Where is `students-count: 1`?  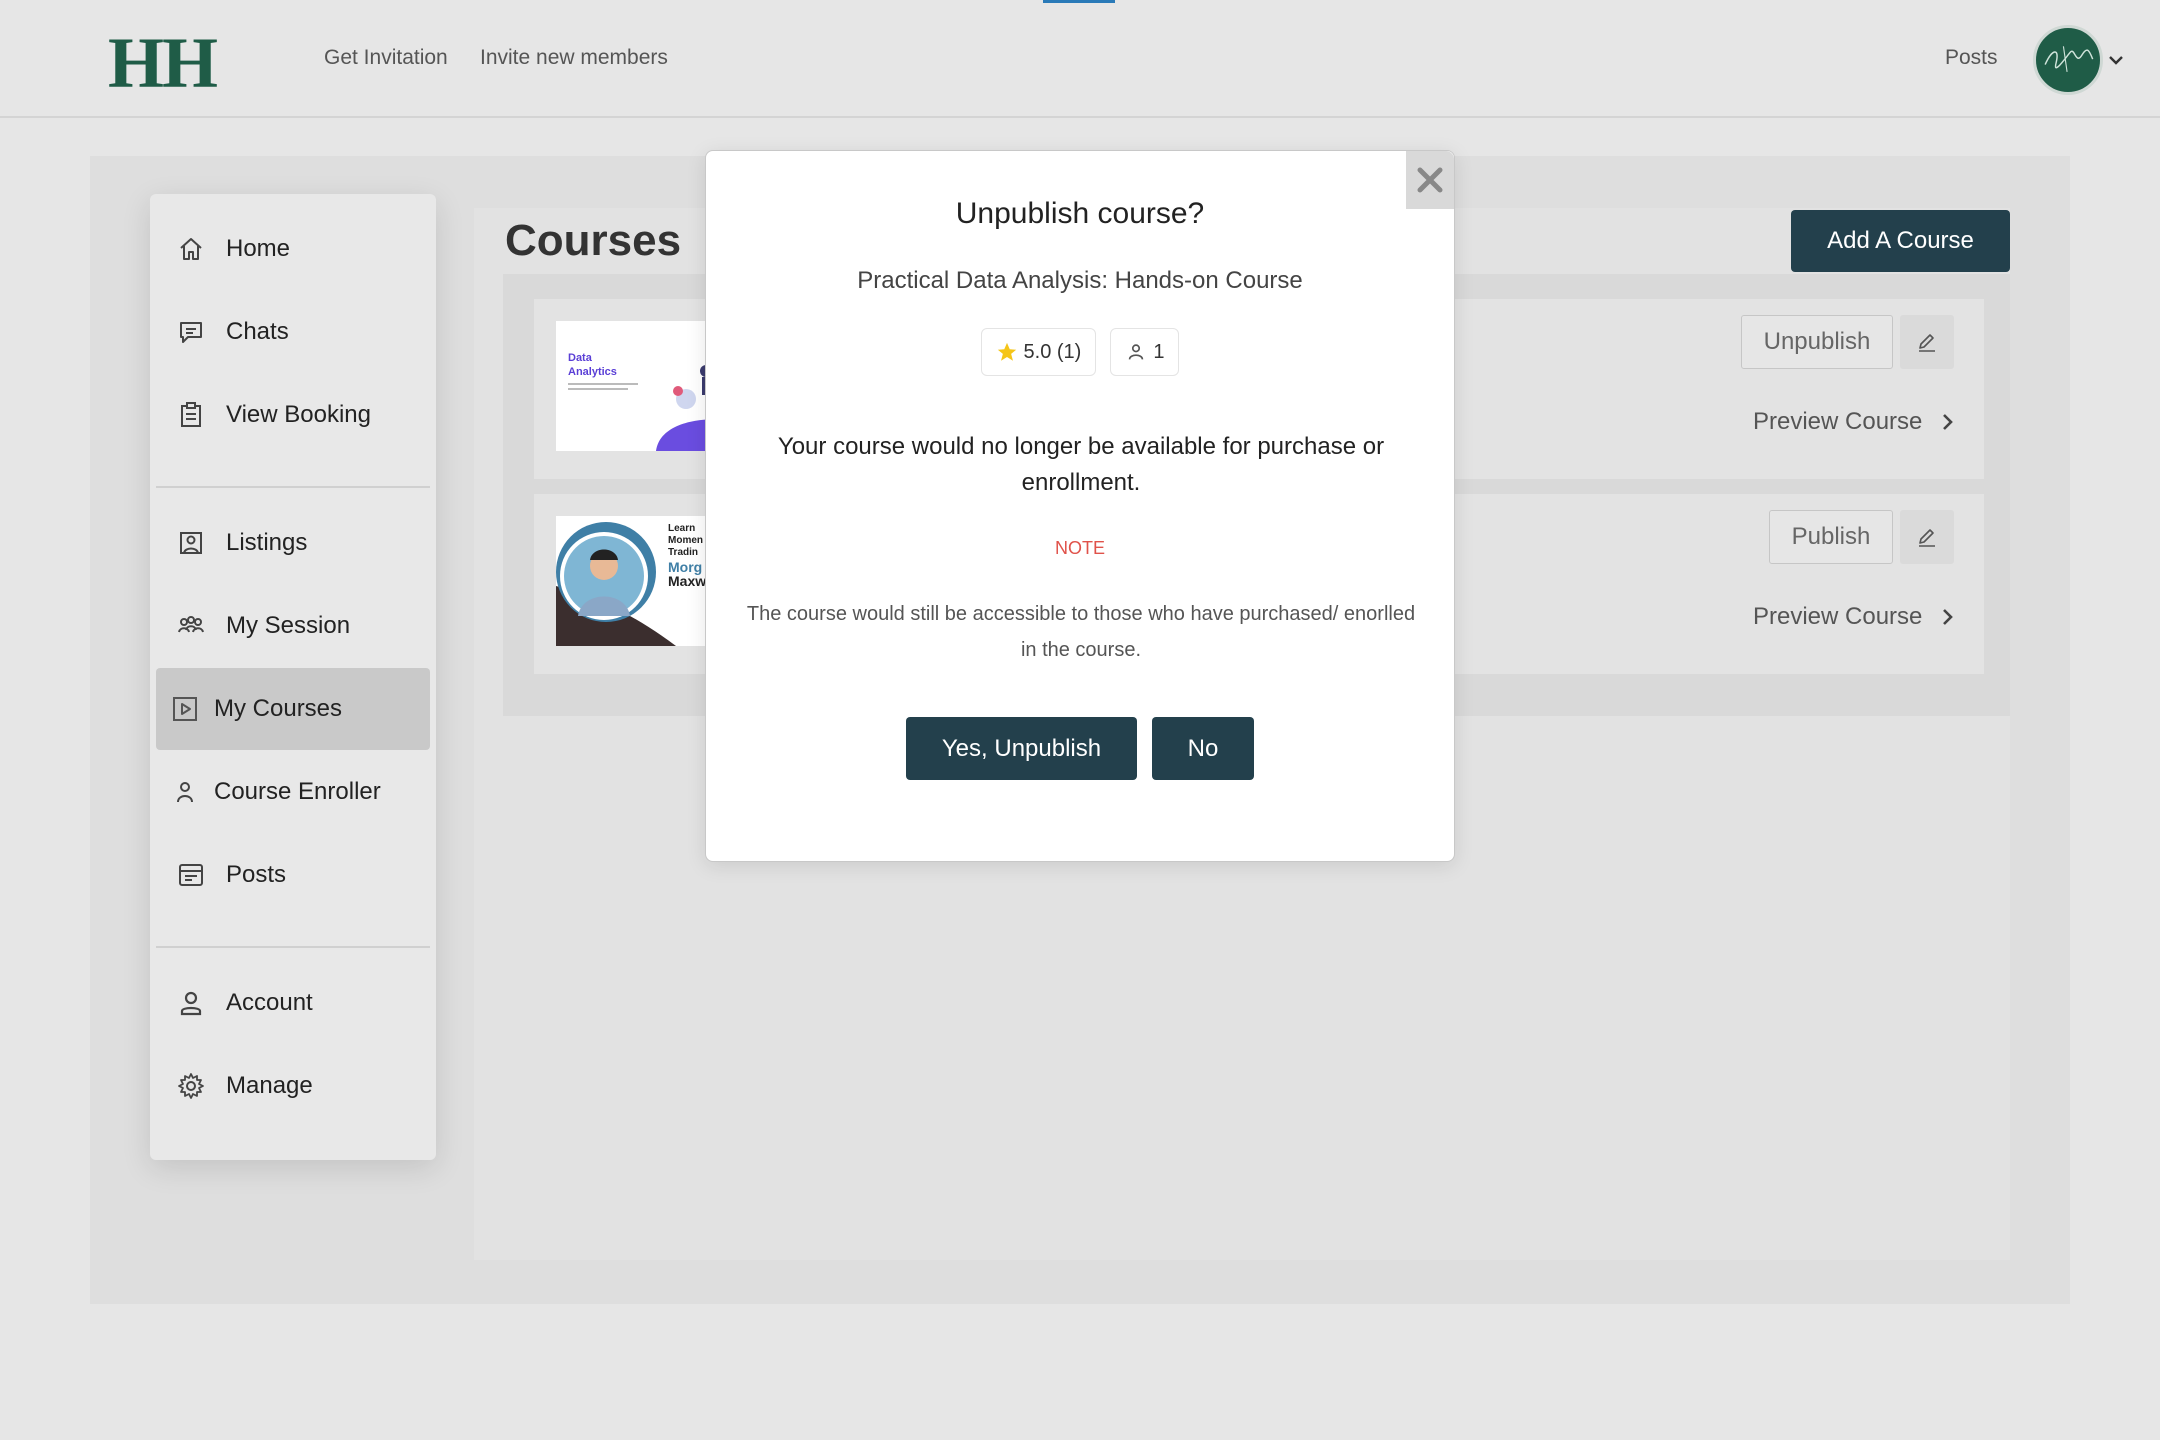 students-count: 1 is located at coordinates (1159, 351).